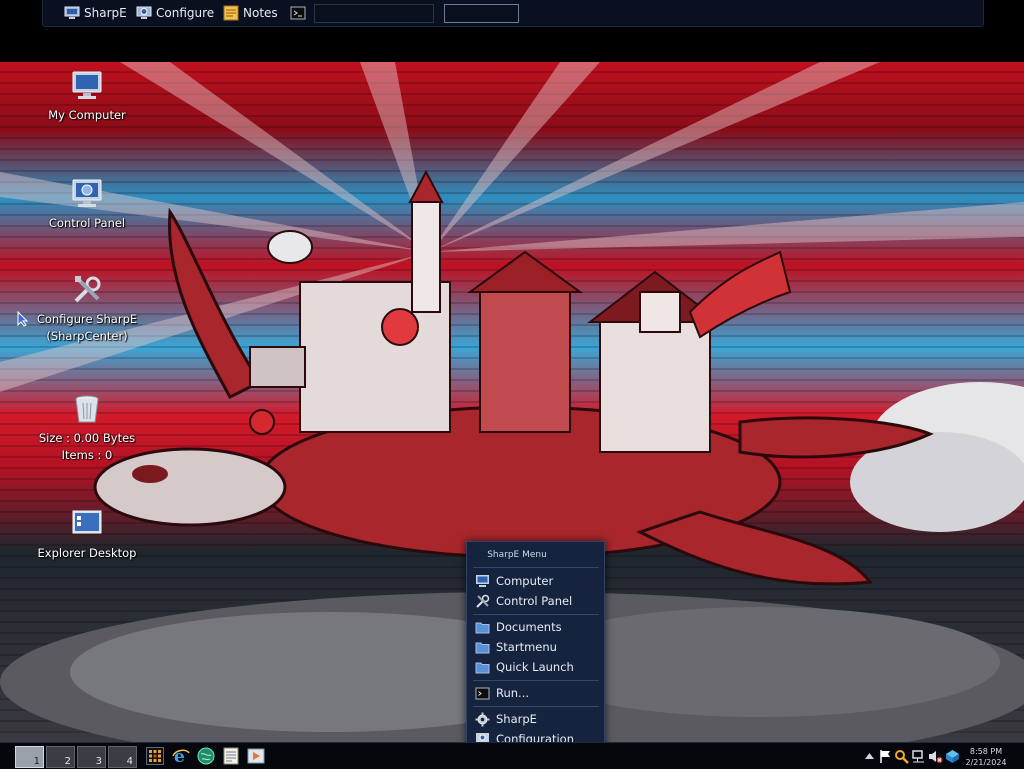 The image size is (1024, 769). Describe the element at coordinates (87, 428) in the screenshot. I see `desktop-icon-recycle-bin: Size : 0.00 Bytes Items : 0` at that location.